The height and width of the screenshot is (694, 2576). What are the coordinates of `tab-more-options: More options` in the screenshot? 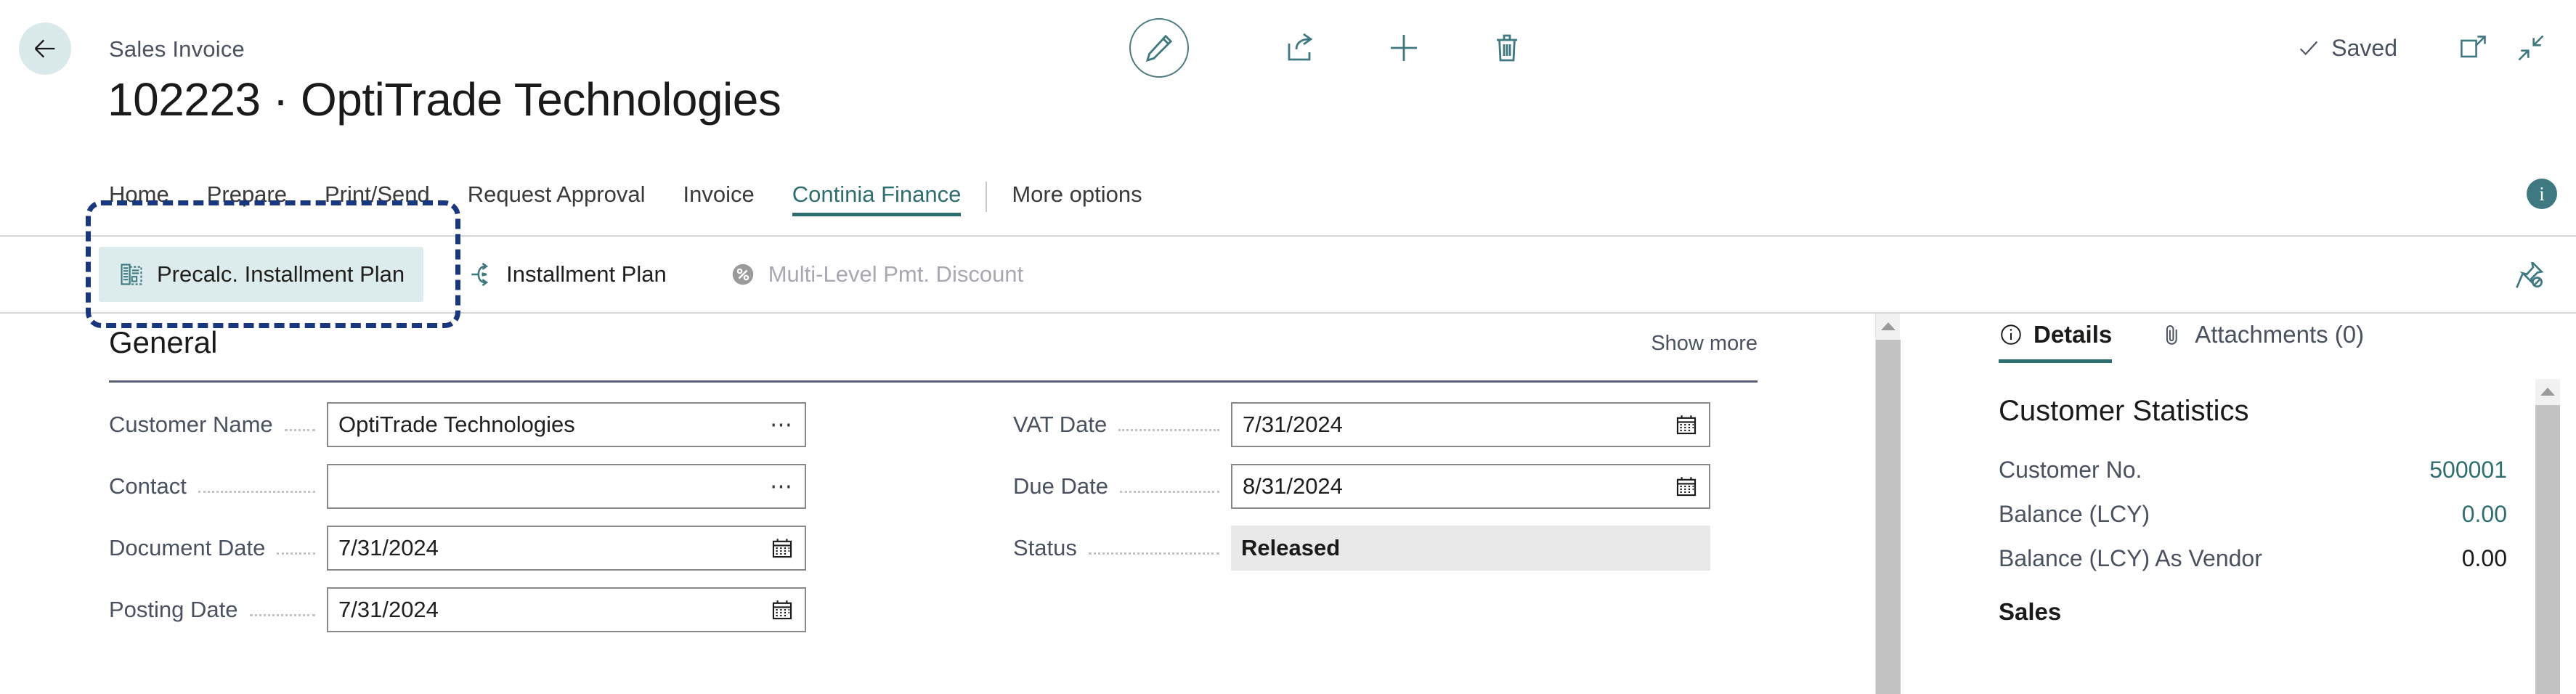 It's located at (1077, 198).